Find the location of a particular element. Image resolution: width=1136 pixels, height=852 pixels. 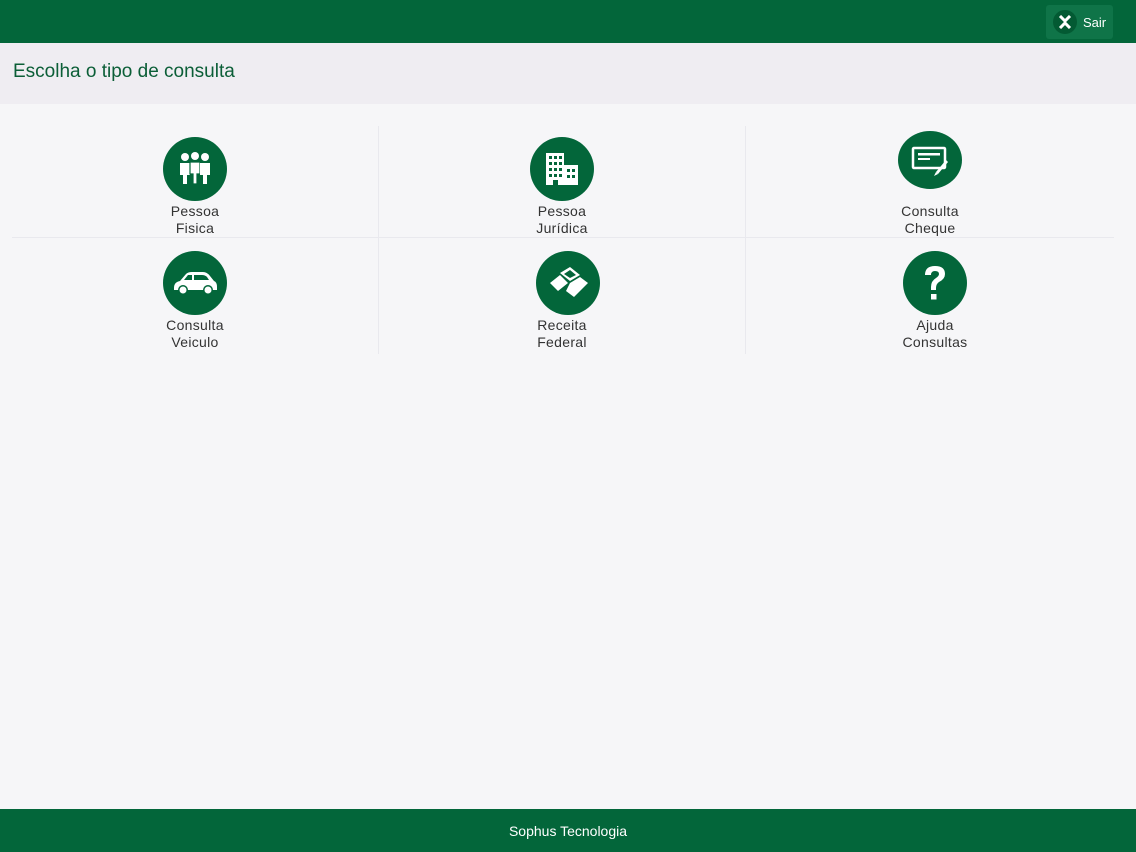

tile-label: Ajuda Consultas is located at coordinates (935, 333).